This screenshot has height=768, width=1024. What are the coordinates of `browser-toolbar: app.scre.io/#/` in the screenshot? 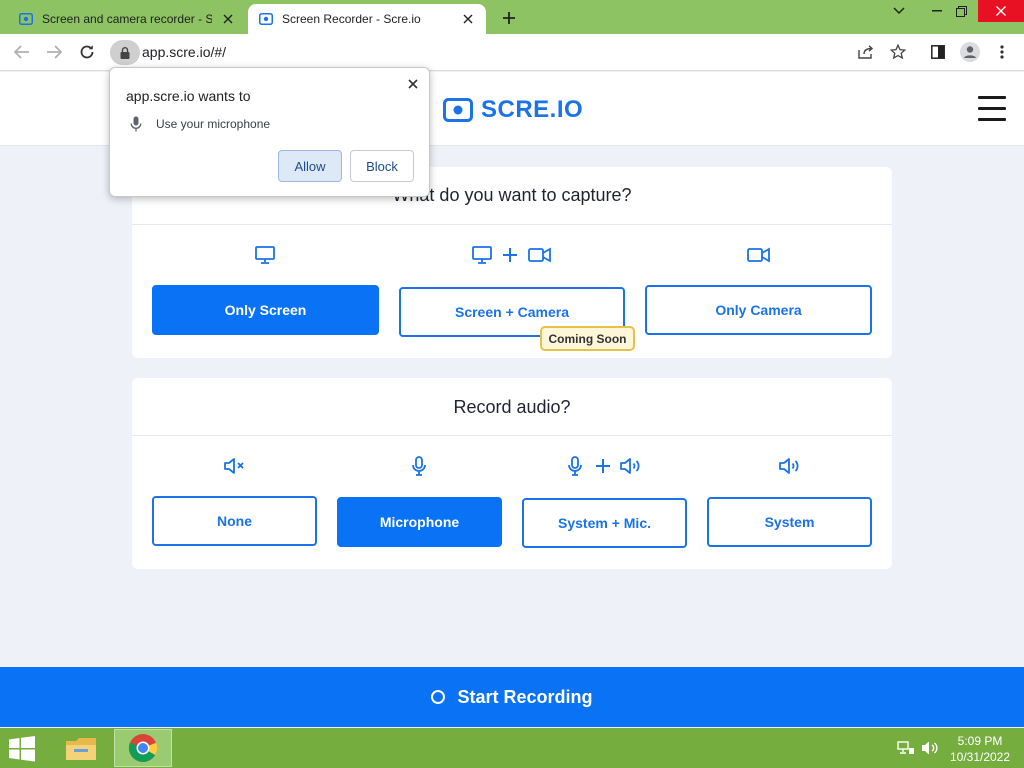 It's located at (512, 52).